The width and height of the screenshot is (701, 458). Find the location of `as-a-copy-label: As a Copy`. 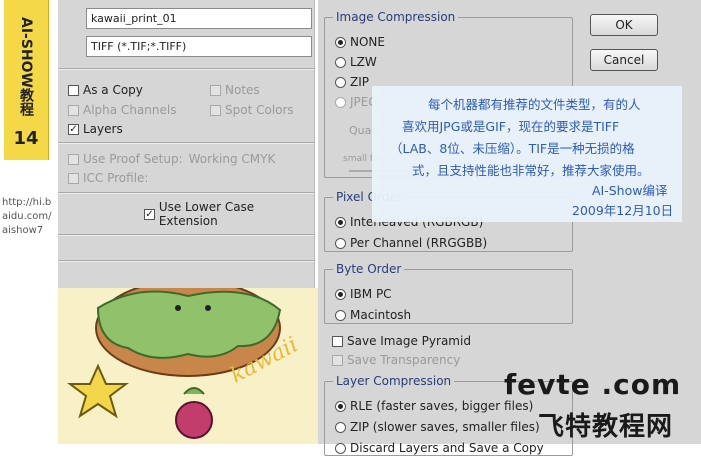

as-a-copy-label: As a Copy is located at coordinates (113, 90).